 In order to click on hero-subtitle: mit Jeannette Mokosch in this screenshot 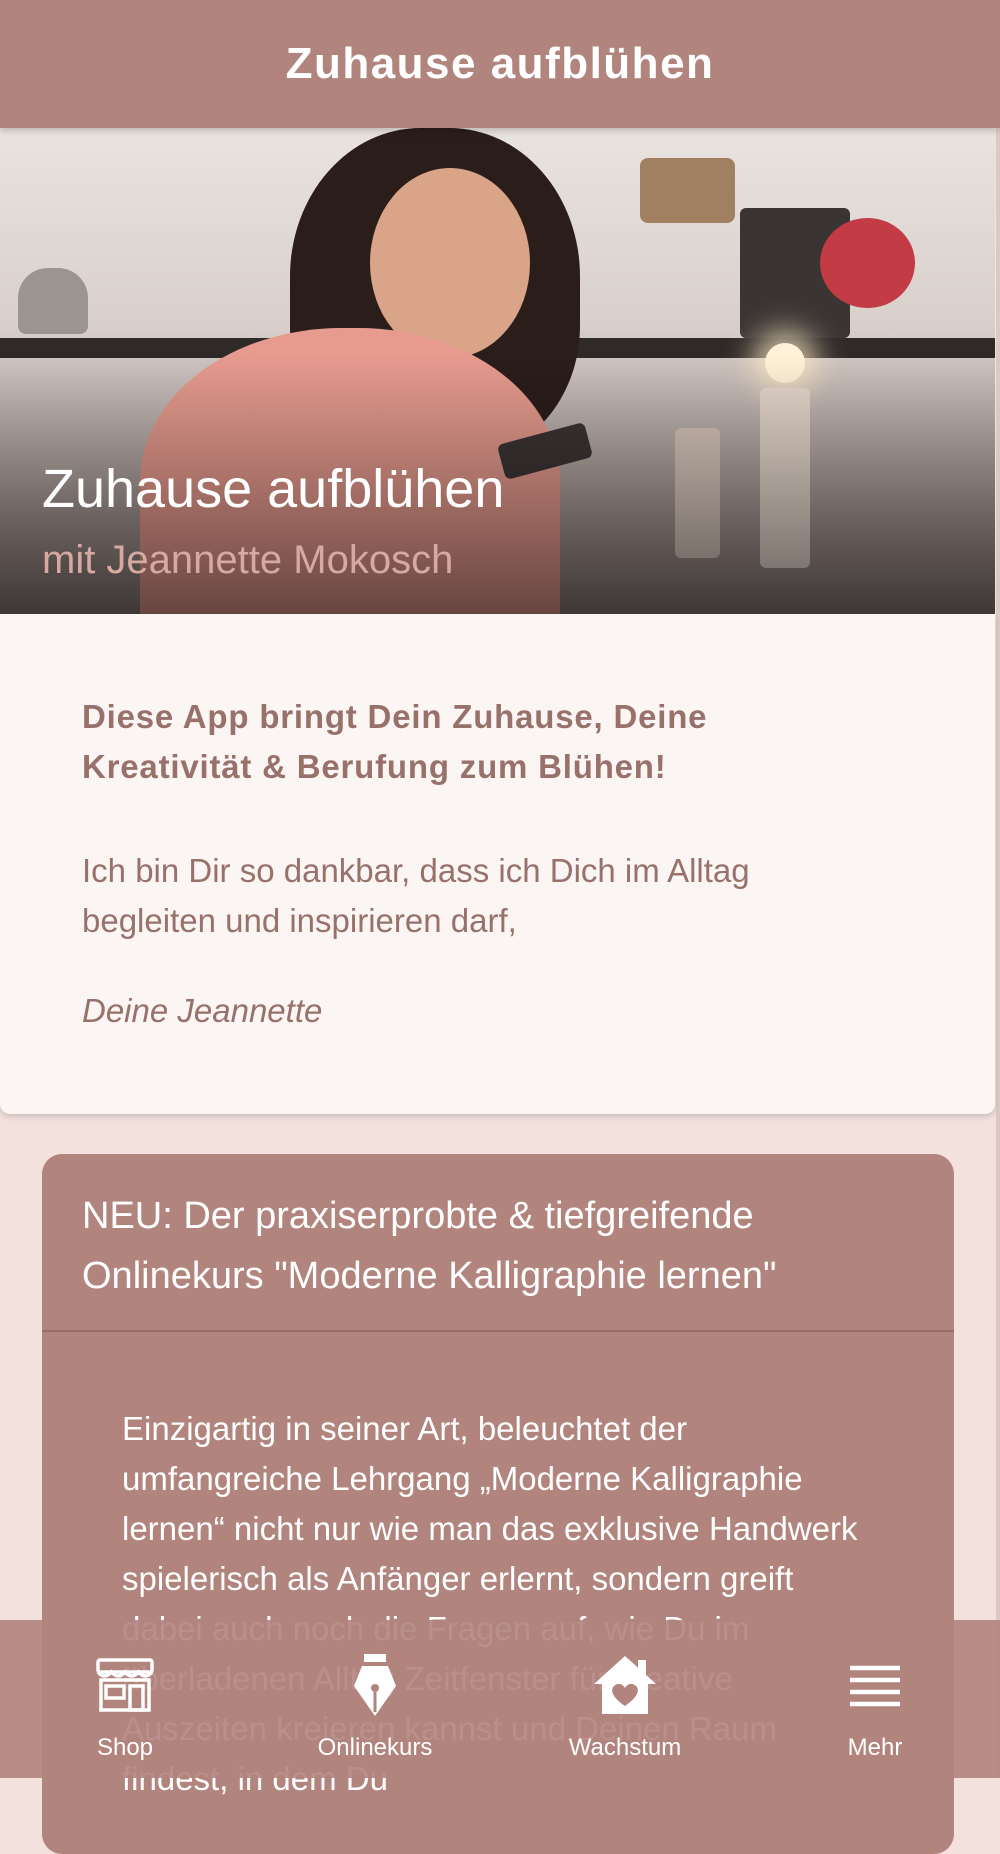, I will do `click(248, 560)`.